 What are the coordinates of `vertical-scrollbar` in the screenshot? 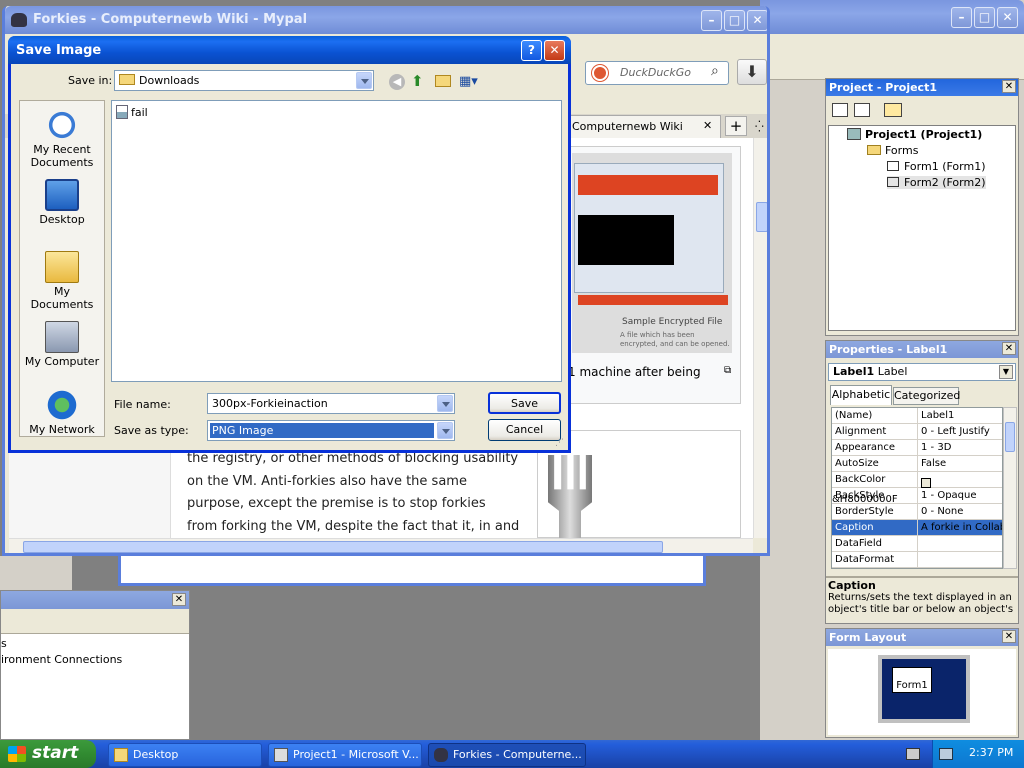 It's located at (760, 338).